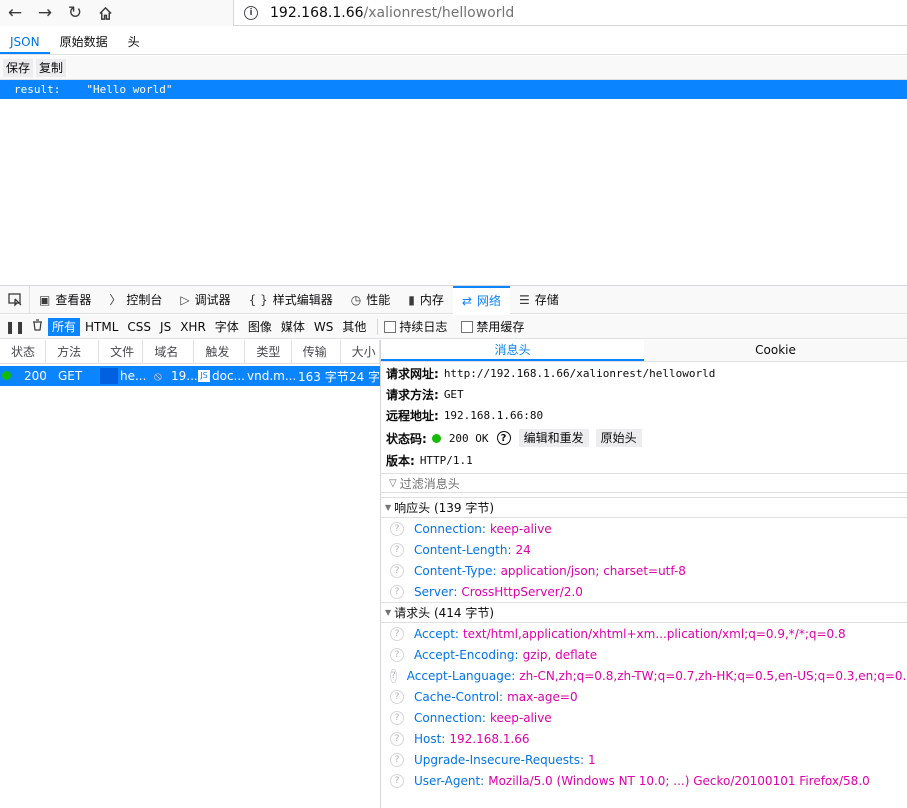  What do you see at coordinates (251, 12) in the screenshot?
I see `site-info-icon: i` at bounding box center [251, 12].